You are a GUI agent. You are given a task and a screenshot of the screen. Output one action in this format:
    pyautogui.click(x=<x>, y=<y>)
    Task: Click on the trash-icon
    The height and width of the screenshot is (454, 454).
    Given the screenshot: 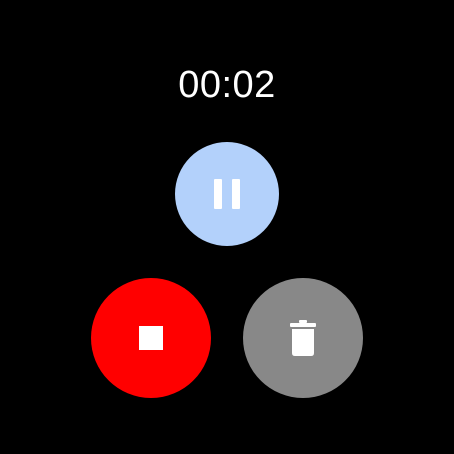 What is the action you would take?
    pyautogui.click(x=303, y=338)
    